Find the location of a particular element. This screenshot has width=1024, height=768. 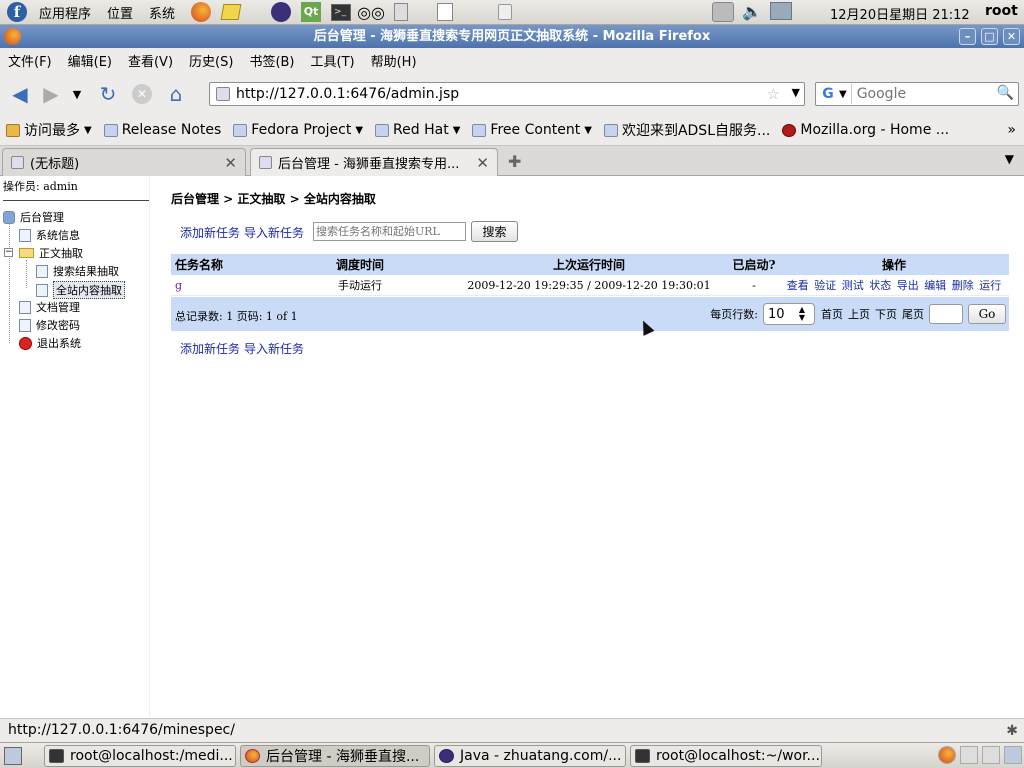

prev-page-link: 上页 is located at coordinates (859, 314).